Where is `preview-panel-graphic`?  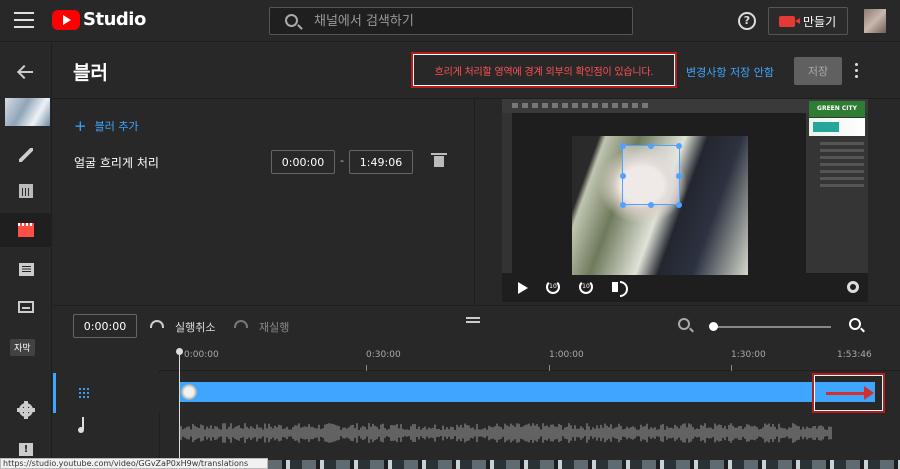 preview-panel-graphic is located at coordinates (837, 127).